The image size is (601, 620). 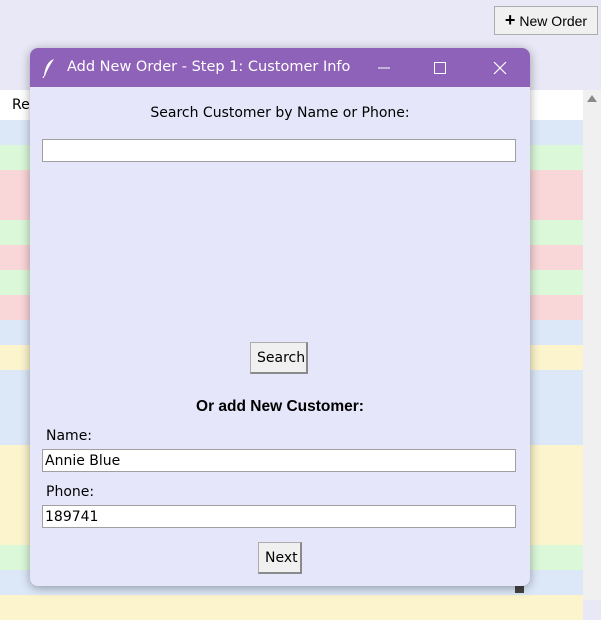 I want to click on new-customer-heading: Or add New Customer:, so click(x=280, y=406).